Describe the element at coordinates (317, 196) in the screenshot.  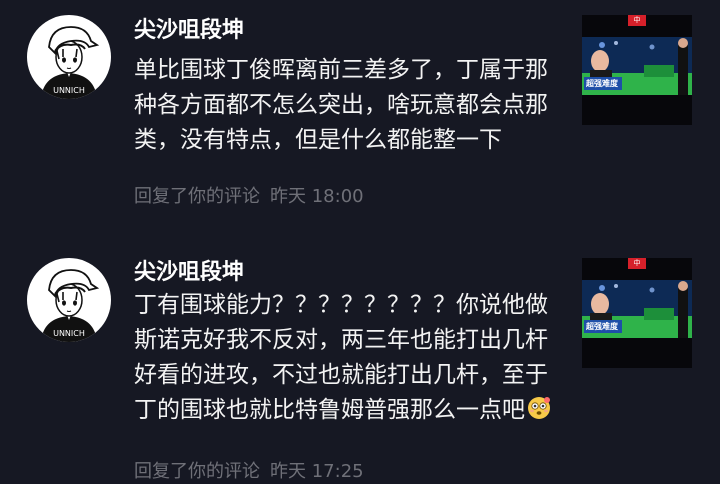
I see `timestamp: 昨天 18:00` at that location.